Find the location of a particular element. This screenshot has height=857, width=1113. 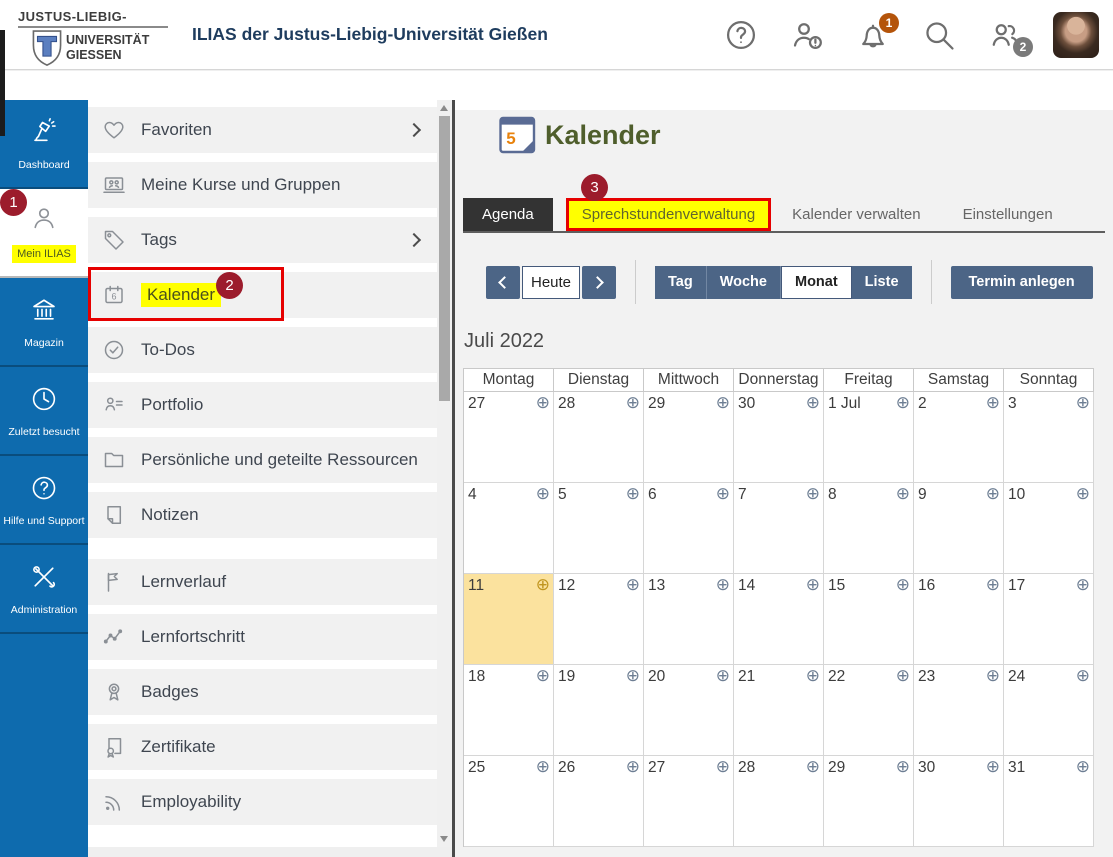

day-cell-31: 31 ⊕ is located at coordinates (1049, 801).